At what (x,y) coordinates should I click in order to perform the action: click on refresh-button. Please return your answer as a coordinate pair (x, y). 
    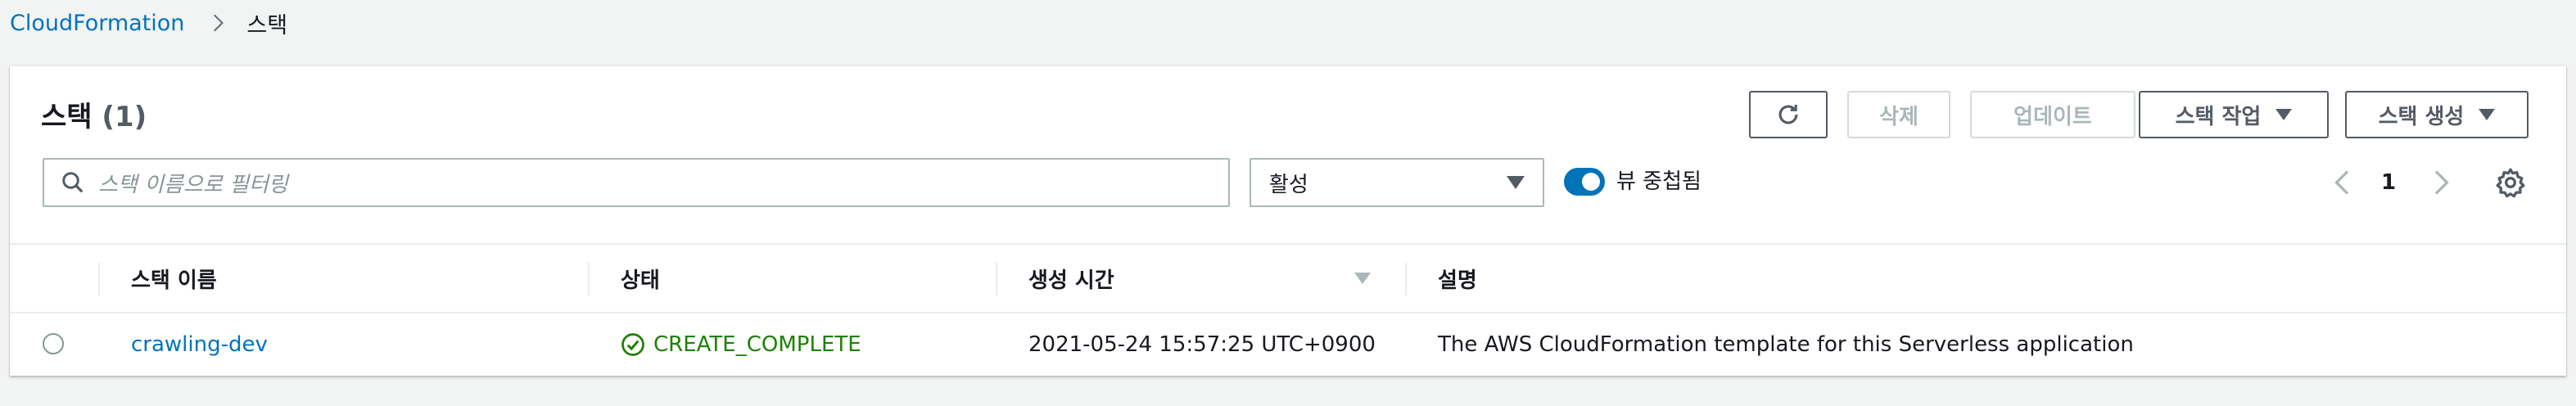
    Looking at the image, I should click on (1788, 114).